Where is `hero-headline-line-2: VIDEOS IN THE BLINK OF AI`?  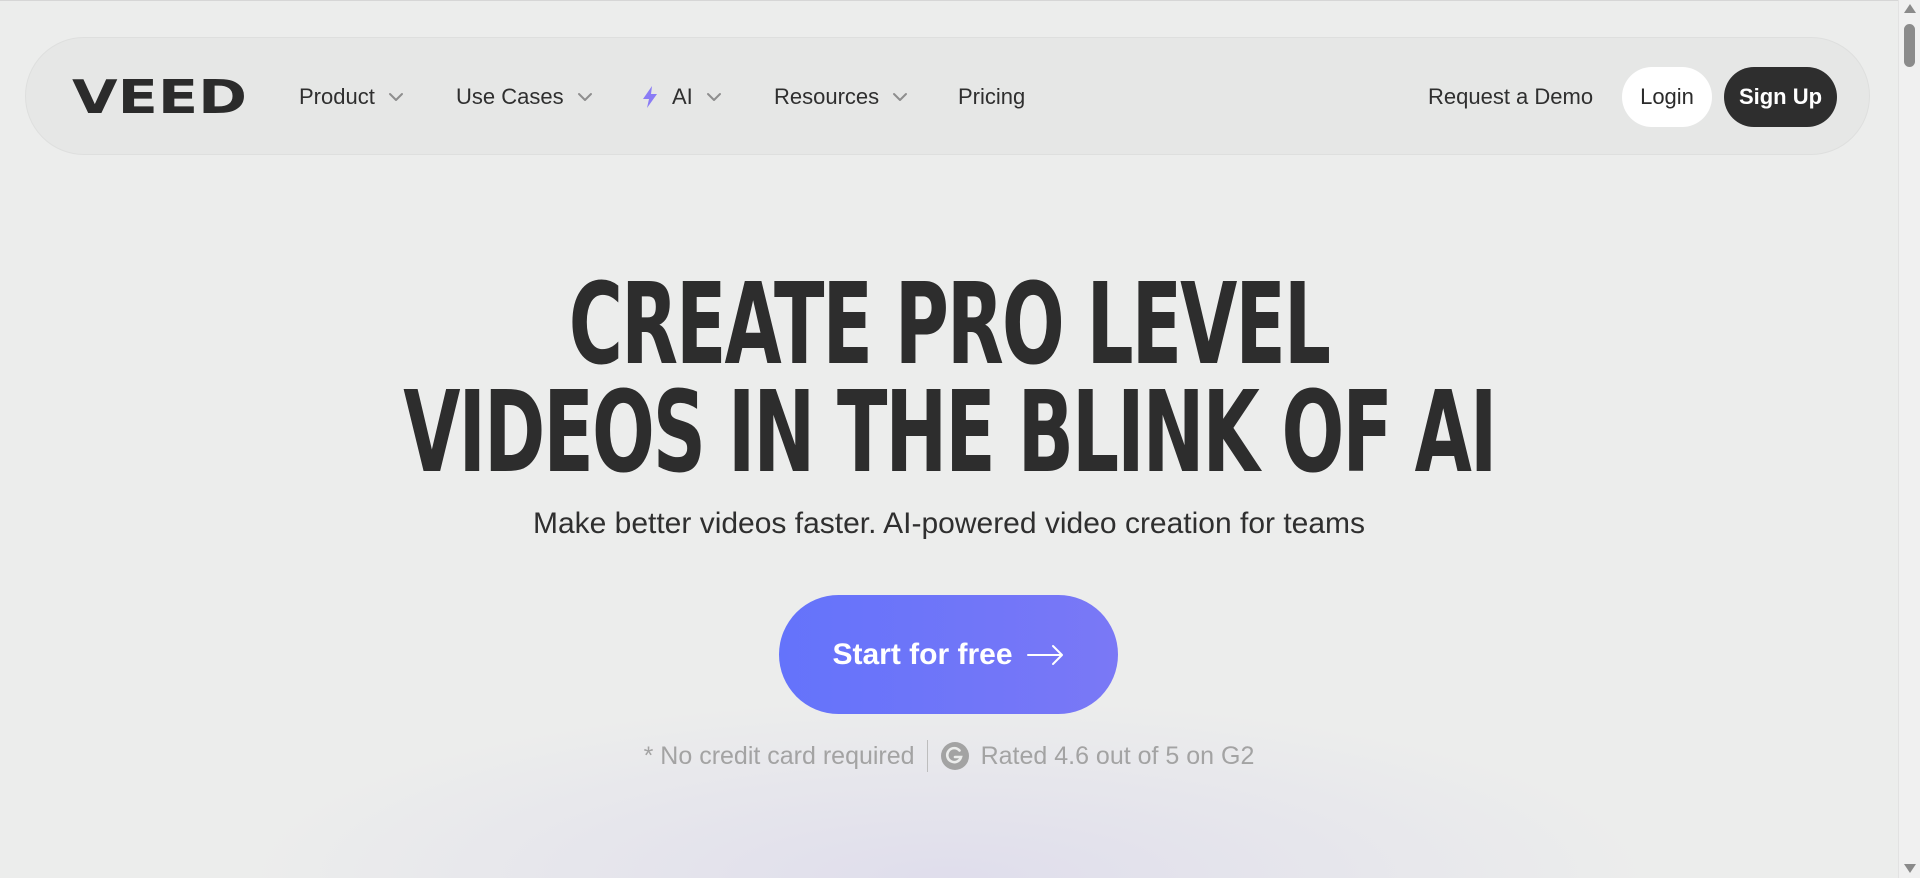 hero-headline-line-2: VIDEOS IN THE BLINK OF AI is located at coordinates (949, 433).